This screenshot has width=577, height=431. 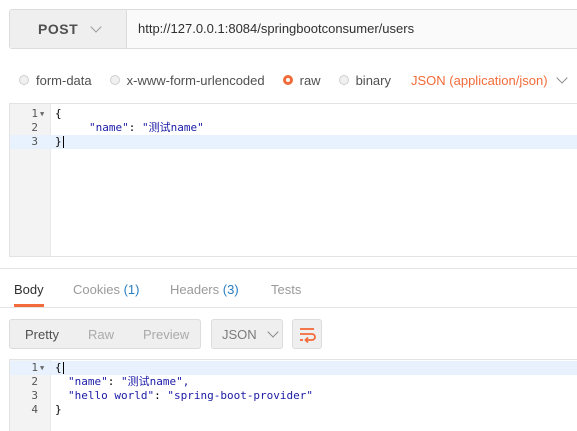 I want to click on radio-label: raw, so click(x=310, y=80).